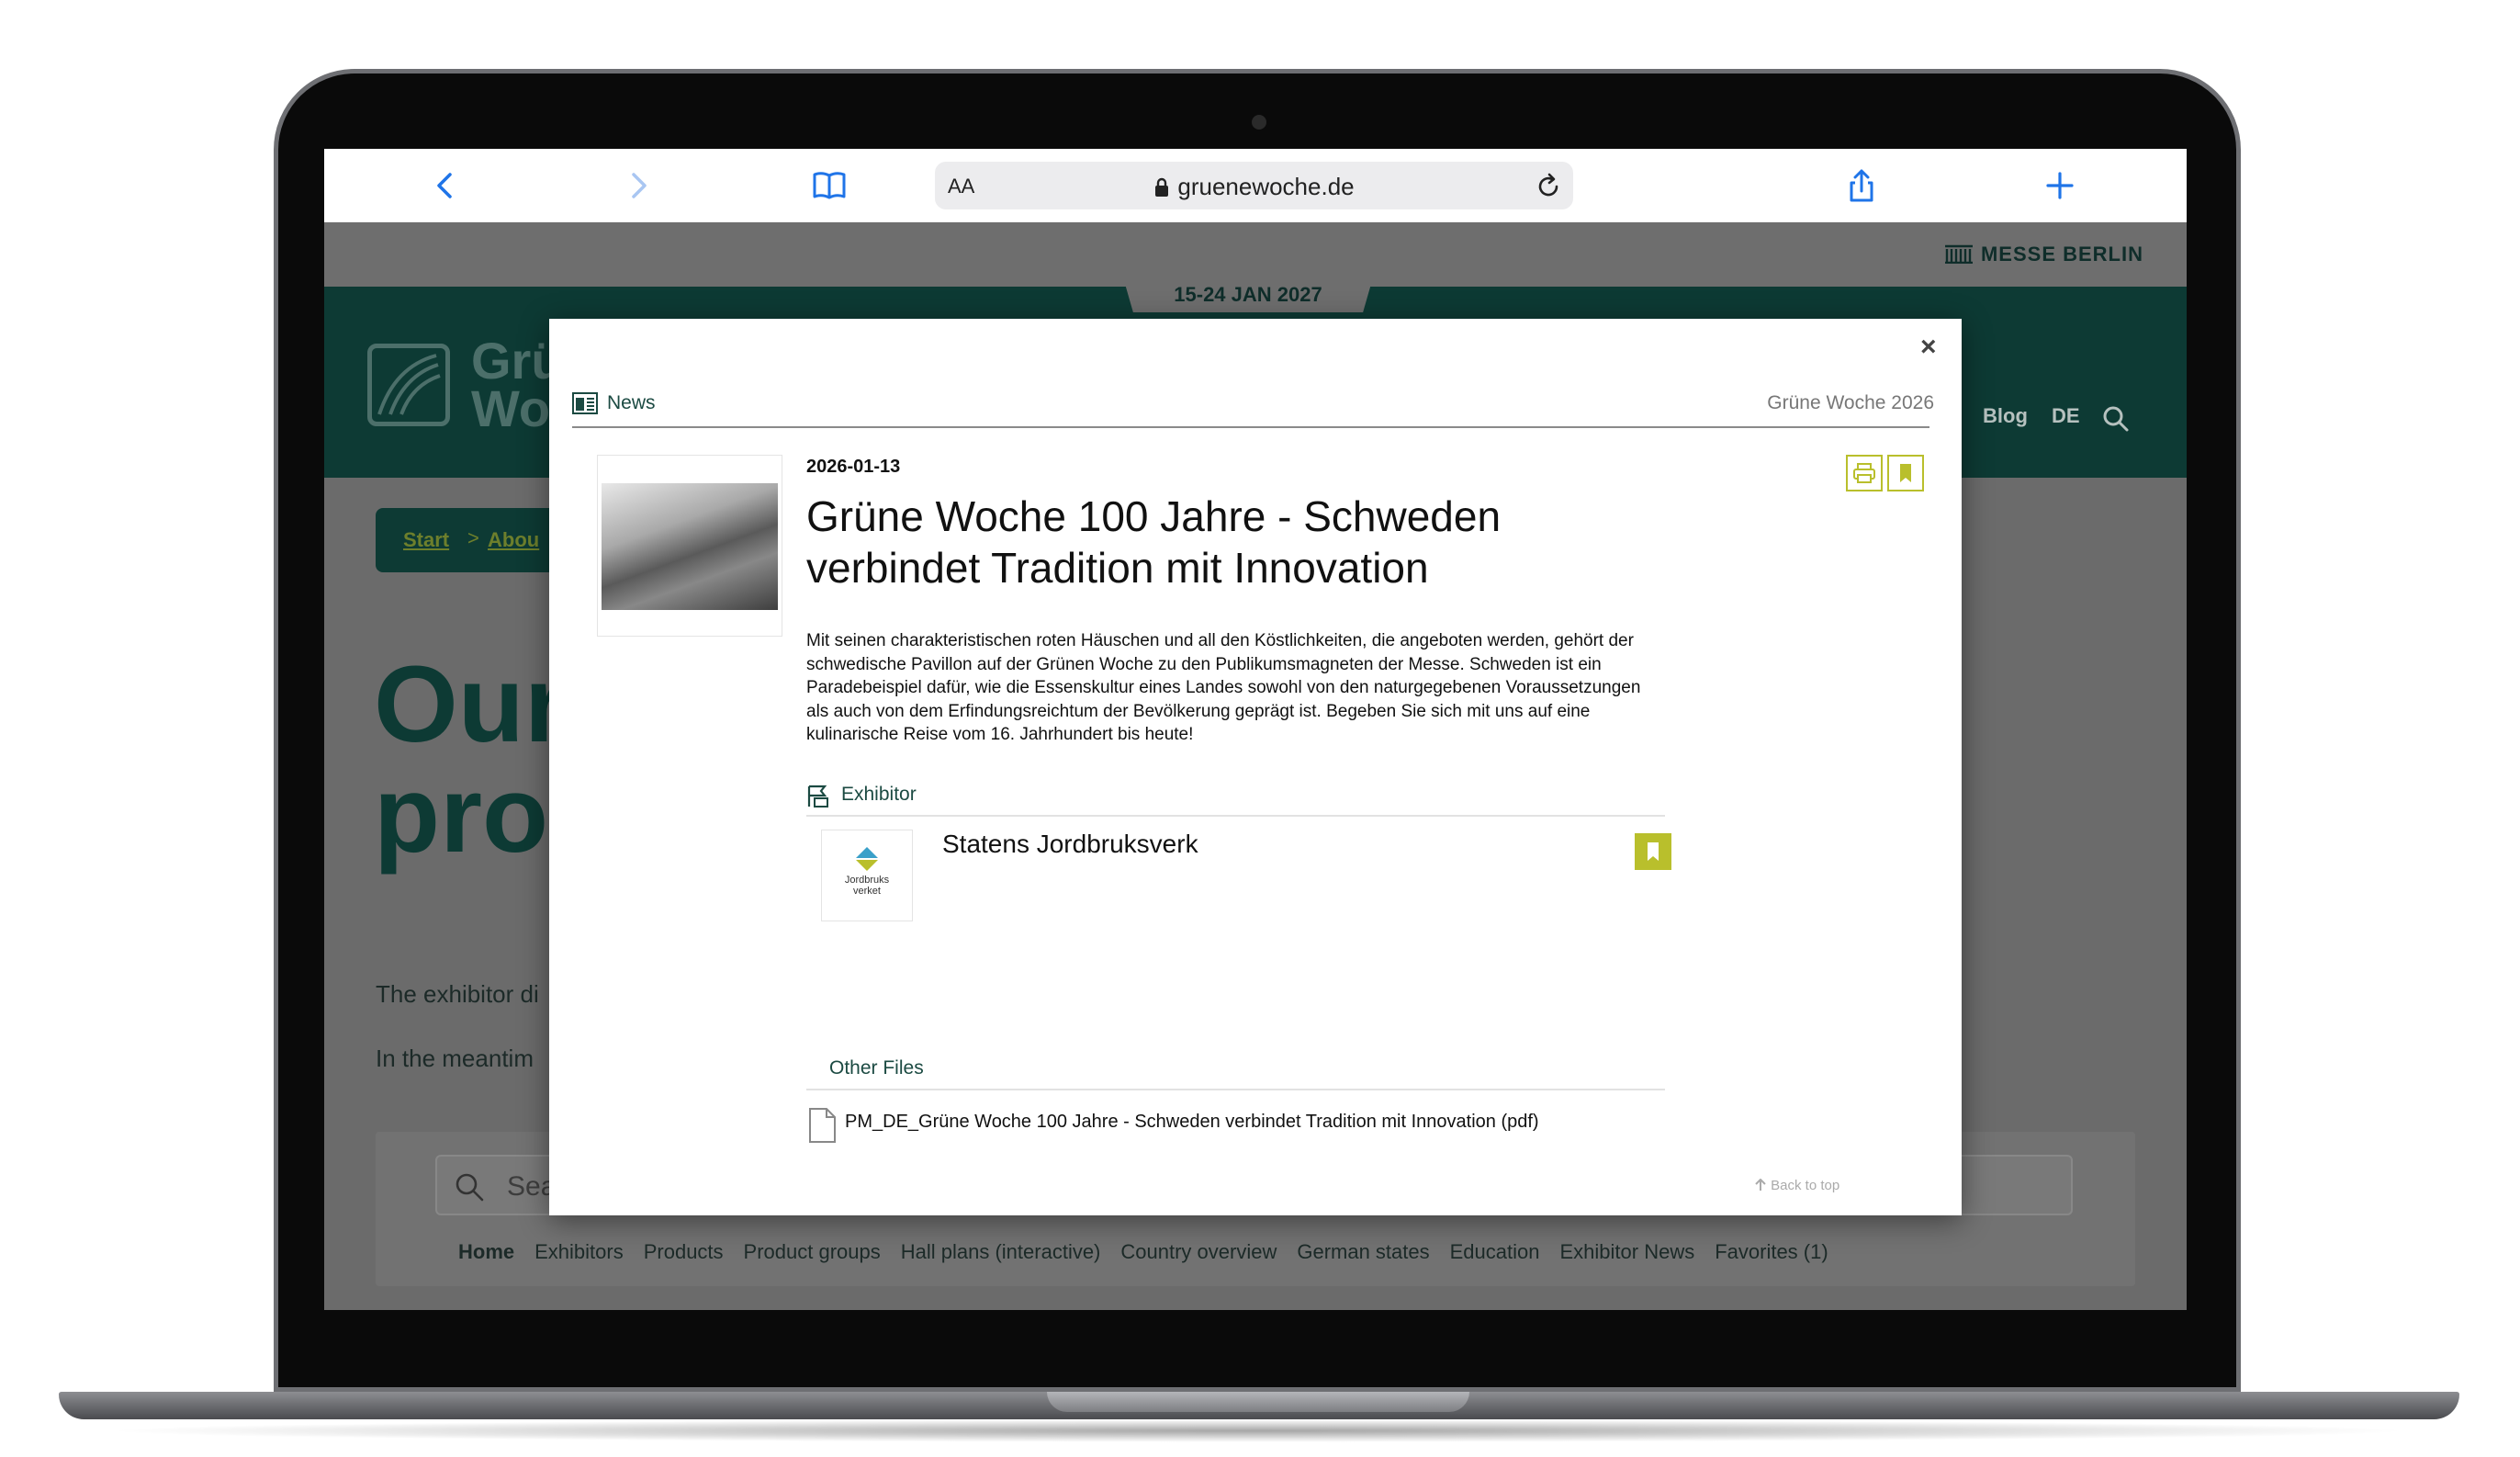  What do you see at coordinates (1235, 816) in the screenshot?
I see `exhibitor-divider` at bounding box center [1235, 816].